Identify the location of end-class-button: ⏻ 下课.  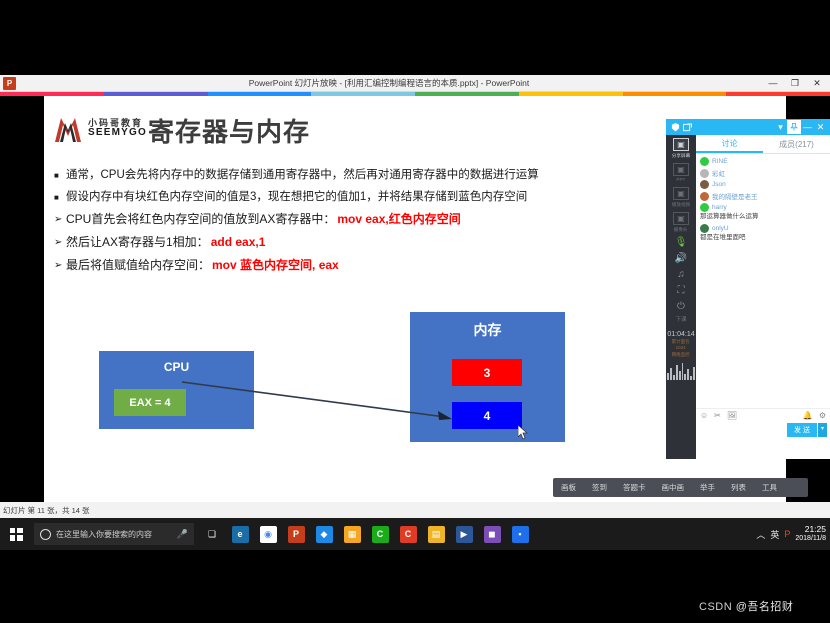
(681, 312).